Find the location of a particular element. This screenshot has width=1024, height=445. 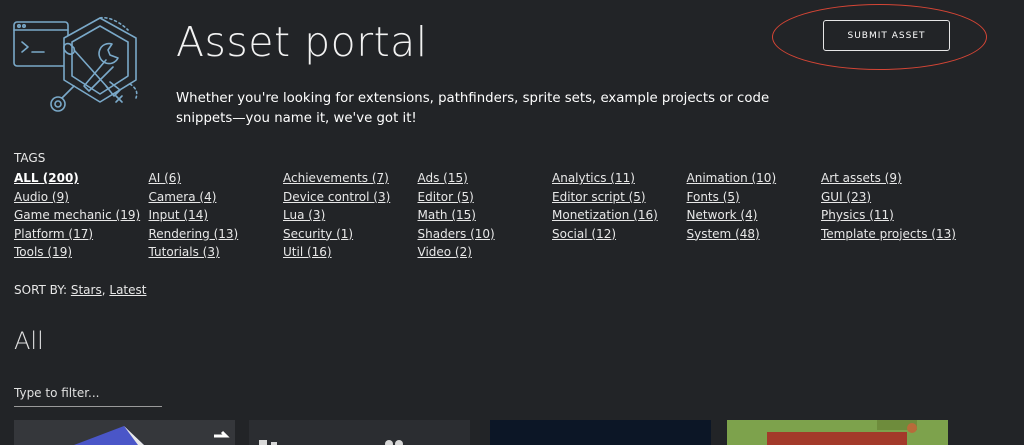

sort-label: SORT BY: is located at coordinates (41, 290).